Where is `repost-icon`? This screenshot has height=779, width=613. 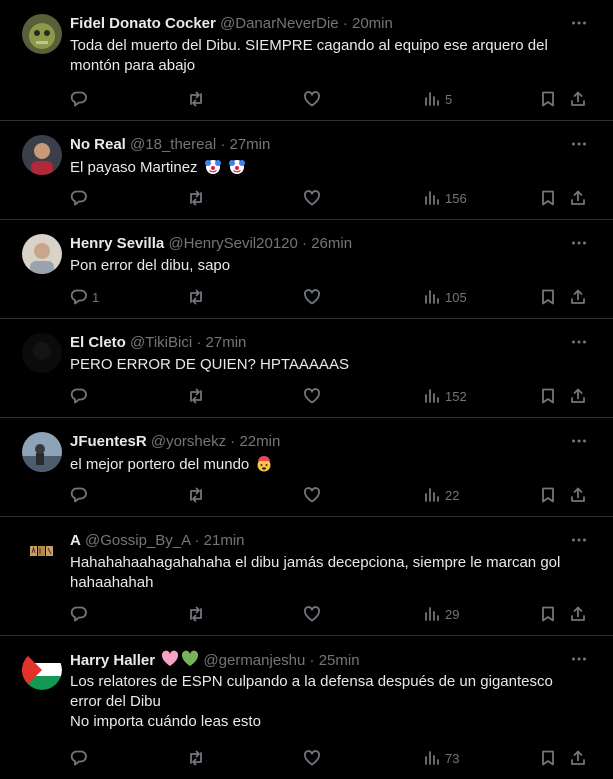
repost-icon is located at coordinates (196, 297).